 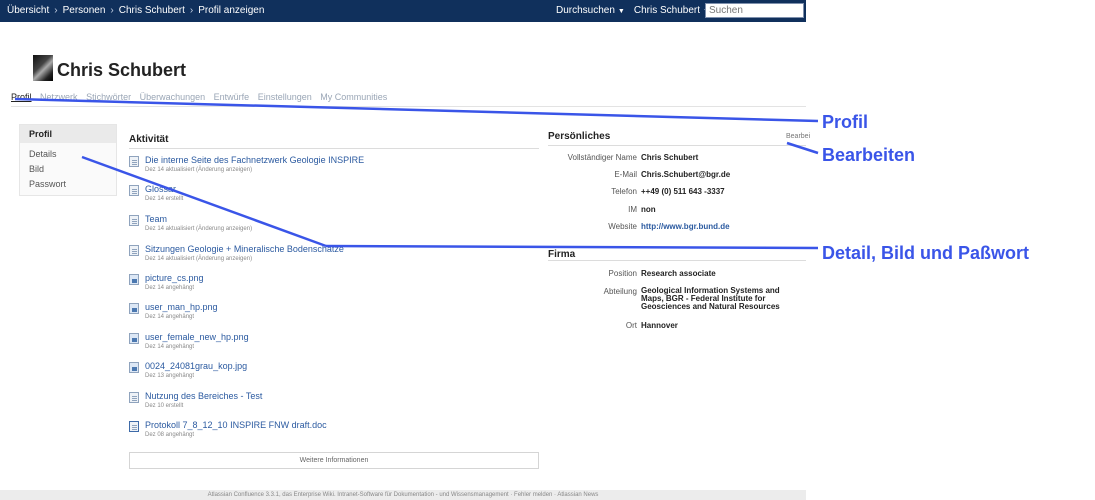 What do you see at coordinates (632, 209) in the screenshot?
I see `field-label: IM` at bounding box center [632, 209].